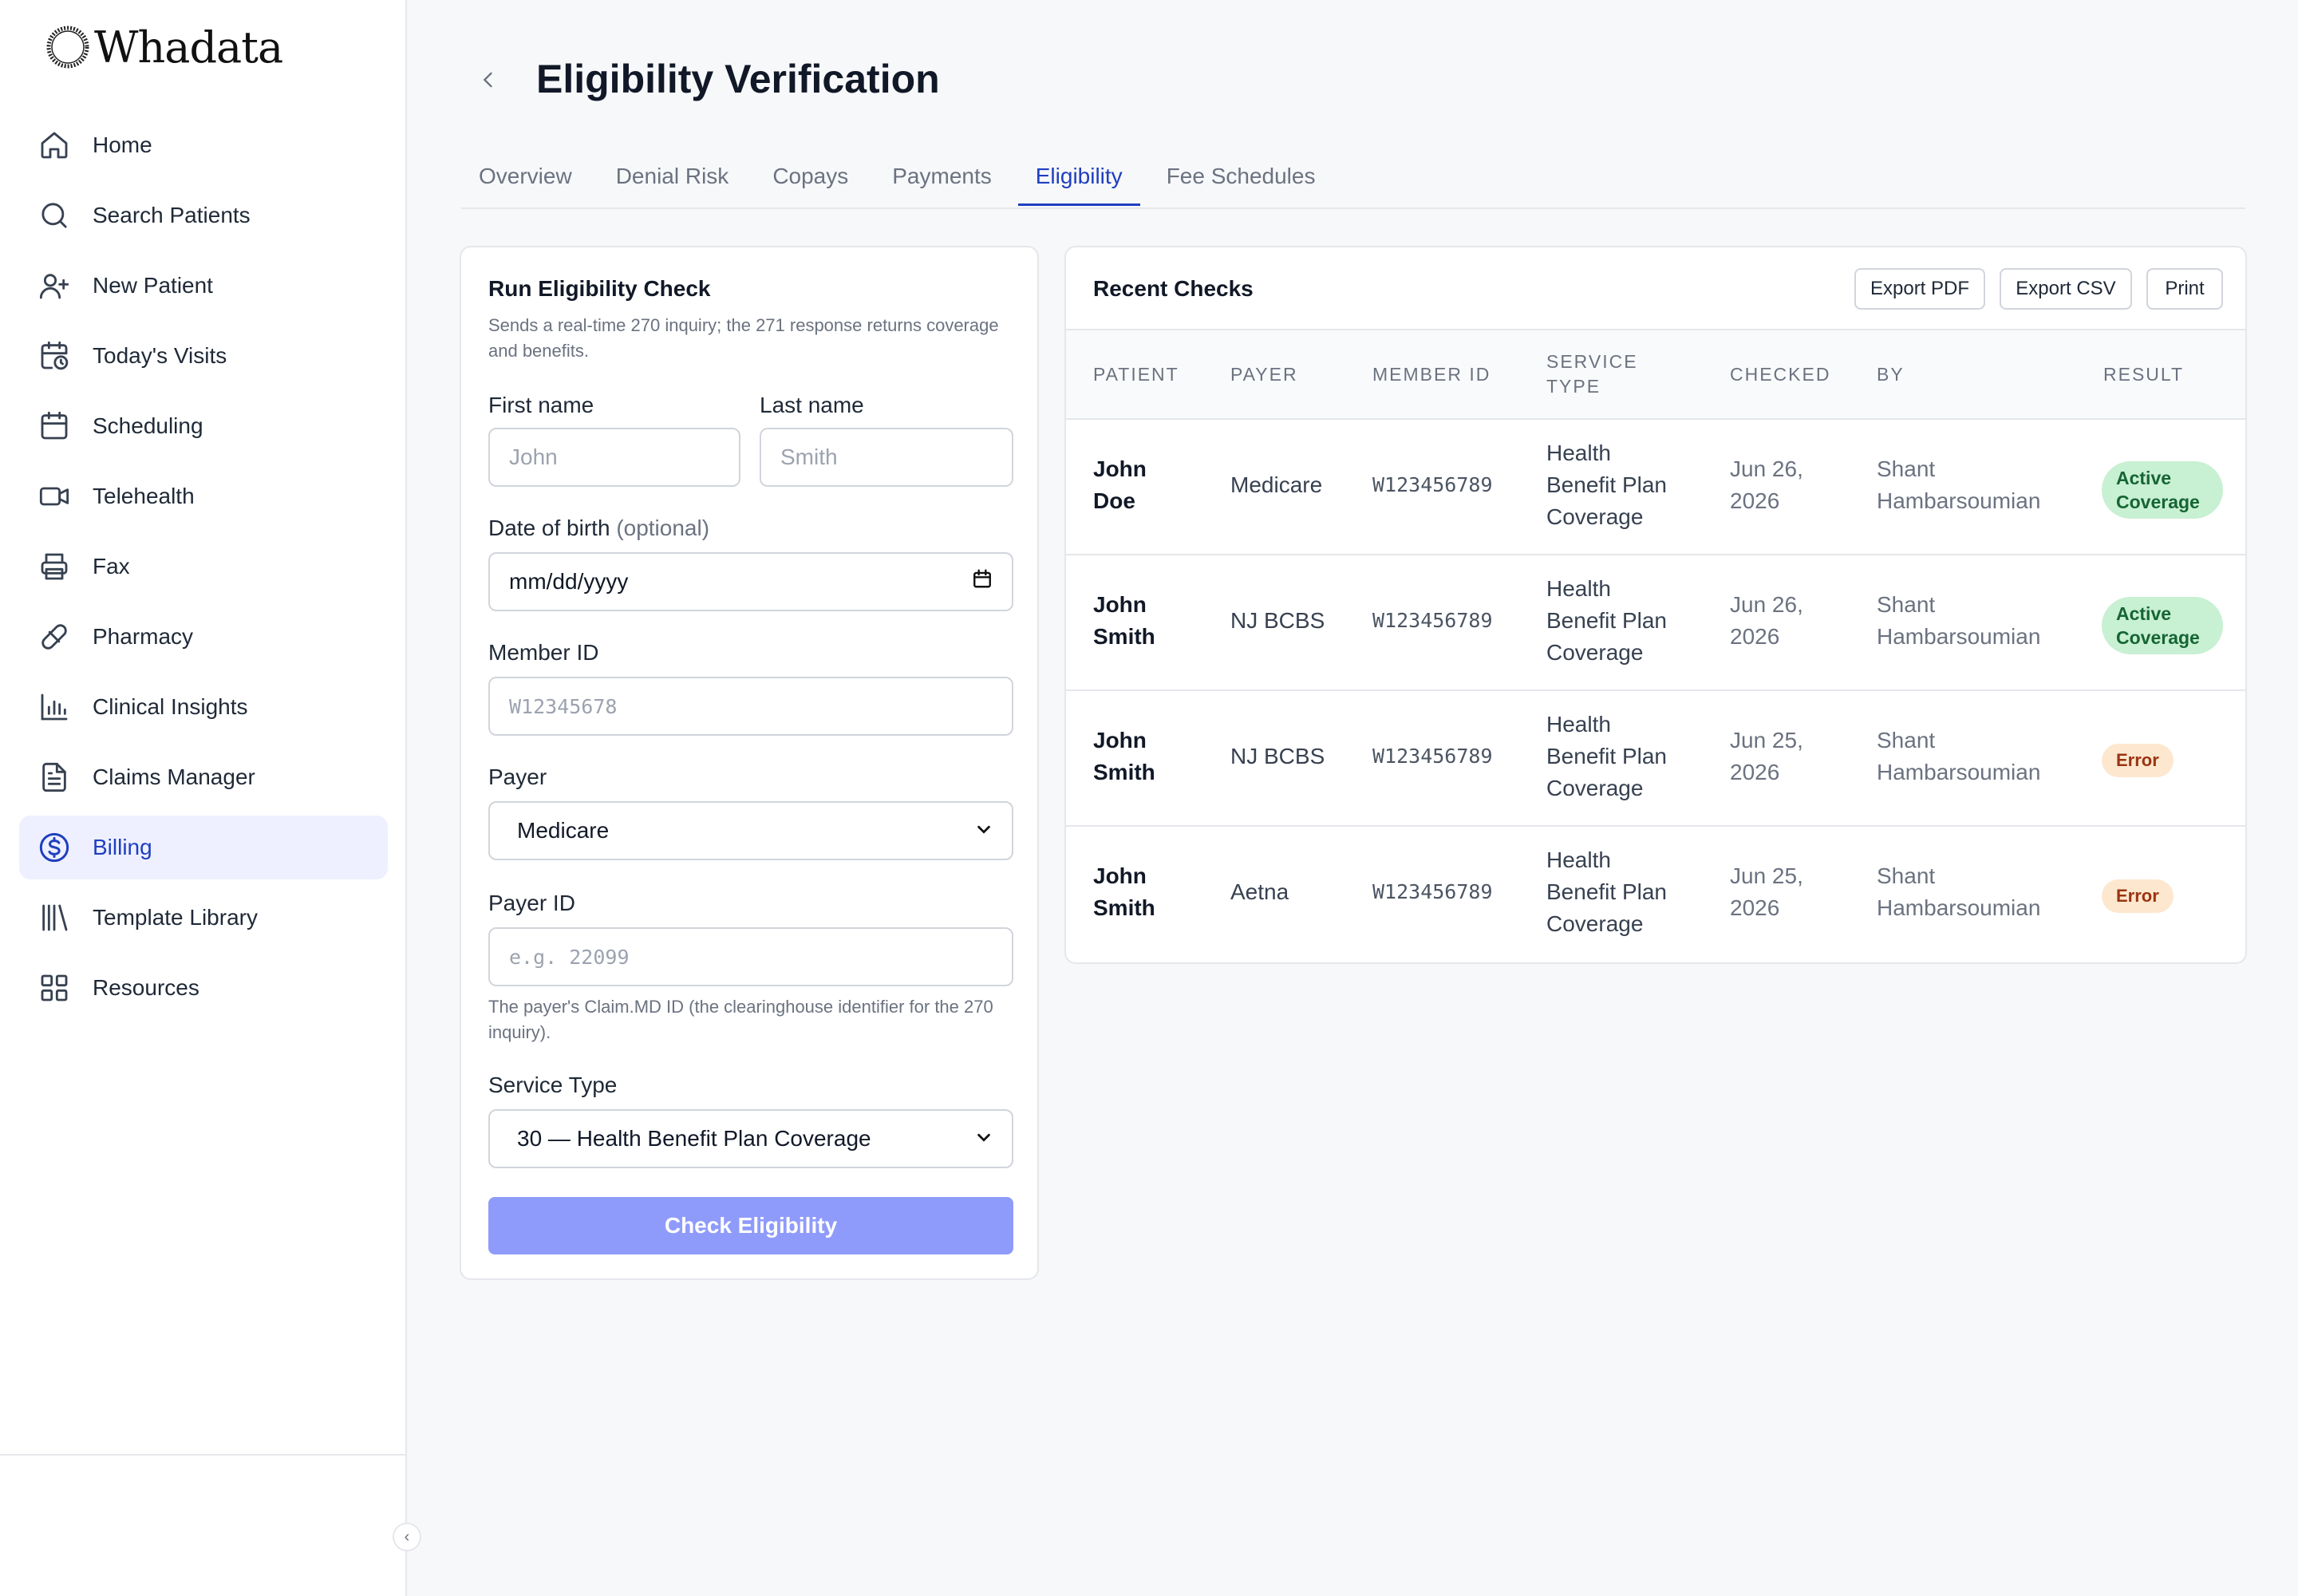  I want to click on status-badge: Active Coverage, so click(2162, 490).